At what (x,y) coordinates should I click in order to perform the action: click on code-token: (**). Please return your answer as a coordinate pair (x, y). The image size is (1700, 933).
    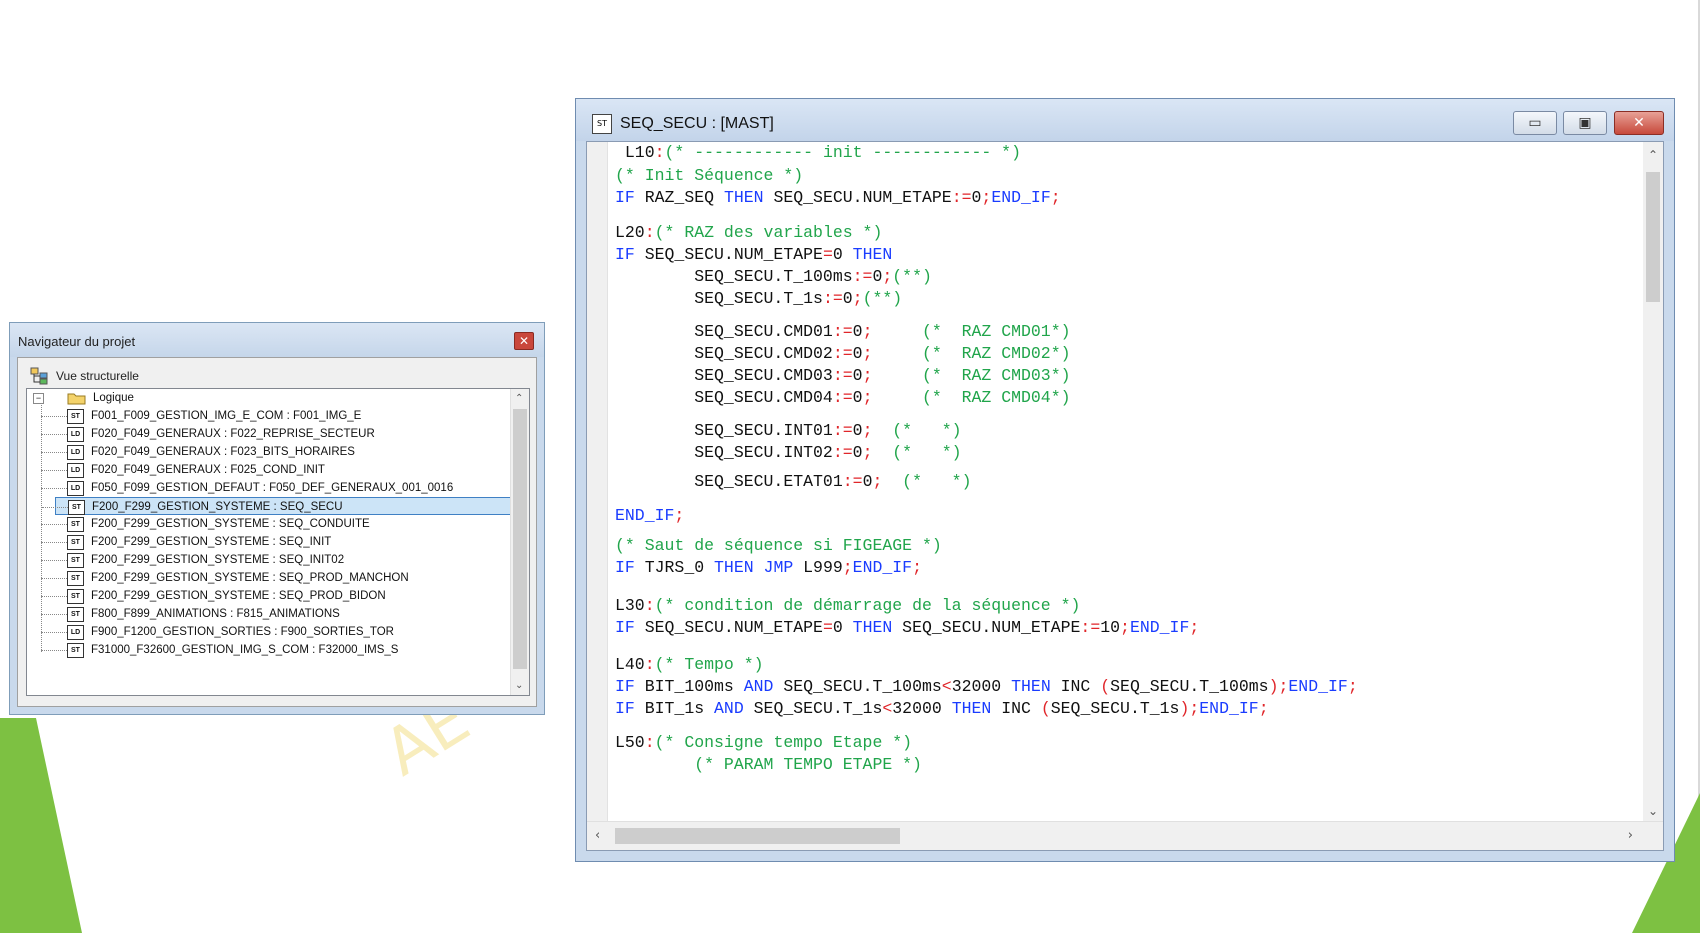
    Looking at the image, I should click on (912, 276).